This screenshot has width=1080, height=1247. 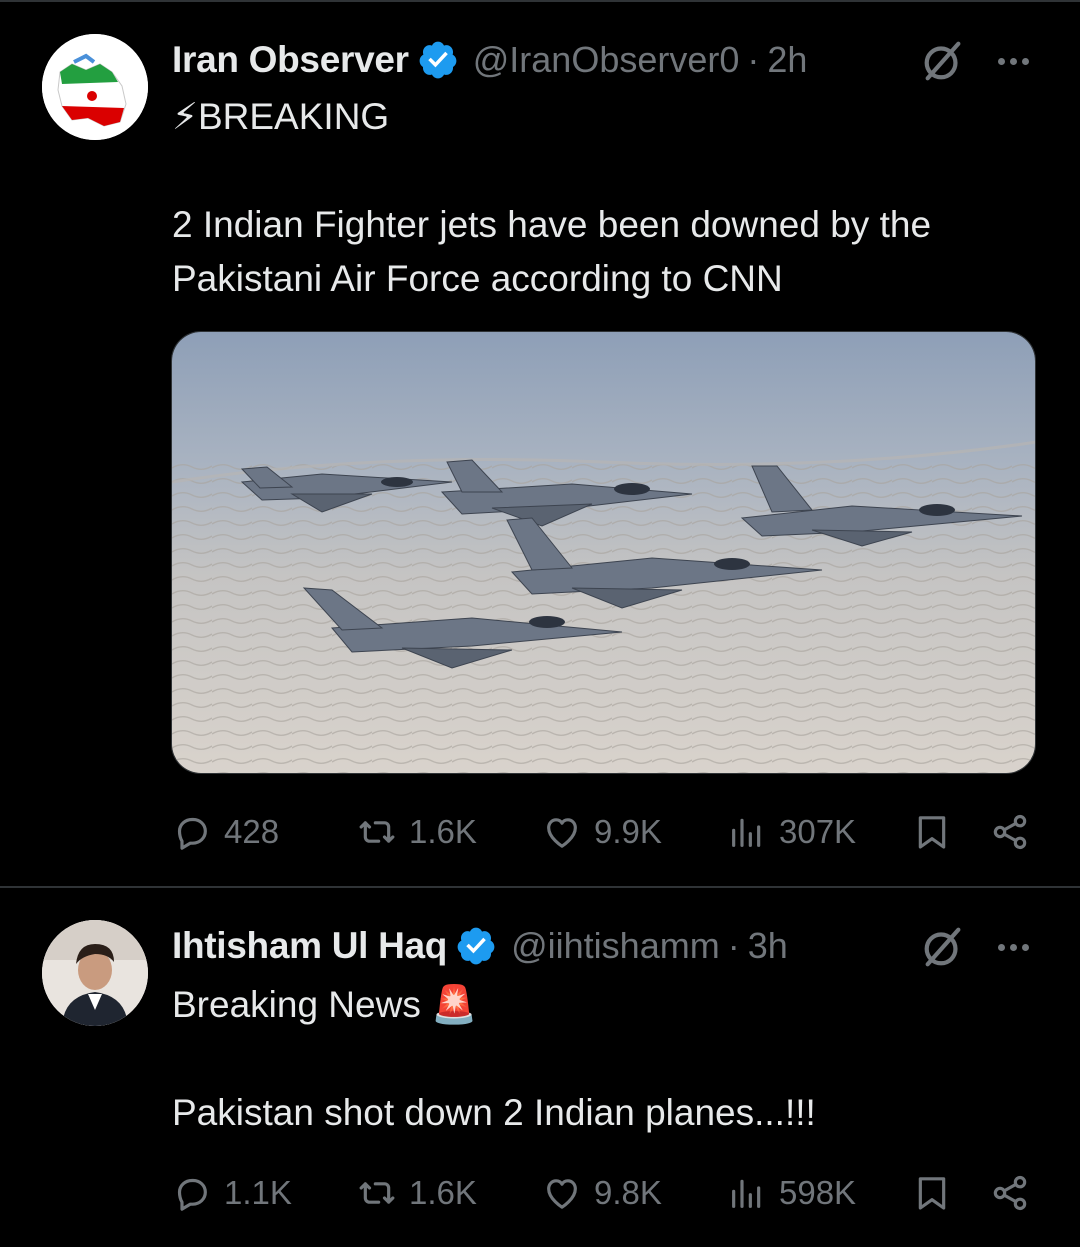 What do you see at coordinates (252, 831) in the screenshot?
I see `reply-count: 428` at bounding box center [252, 831].